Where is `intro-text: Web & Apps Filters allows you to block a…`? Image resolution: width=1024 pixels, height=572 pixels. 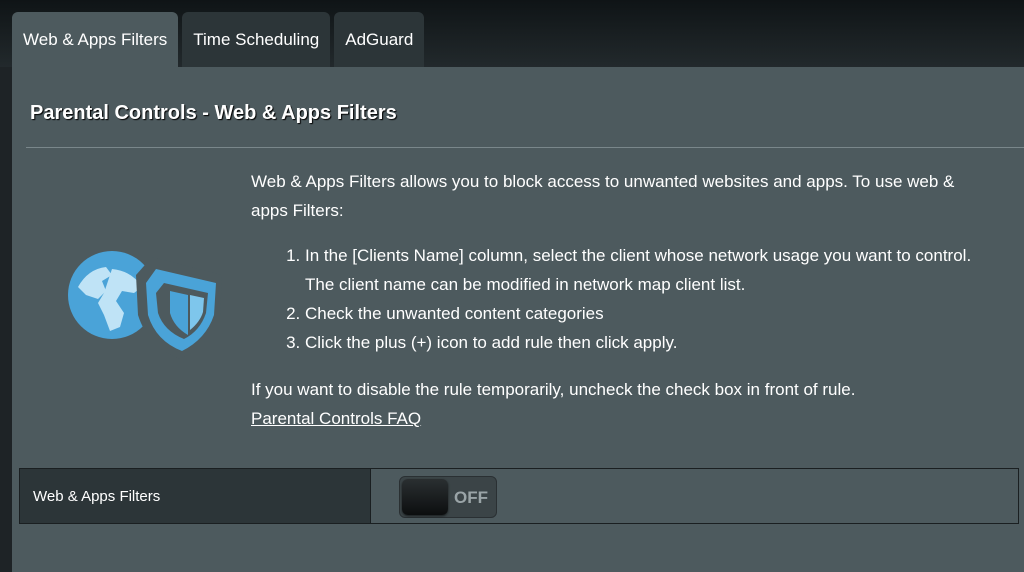
intro-text: Web & Apps Filters allows you to block a… is located at coordinates (603, 196).